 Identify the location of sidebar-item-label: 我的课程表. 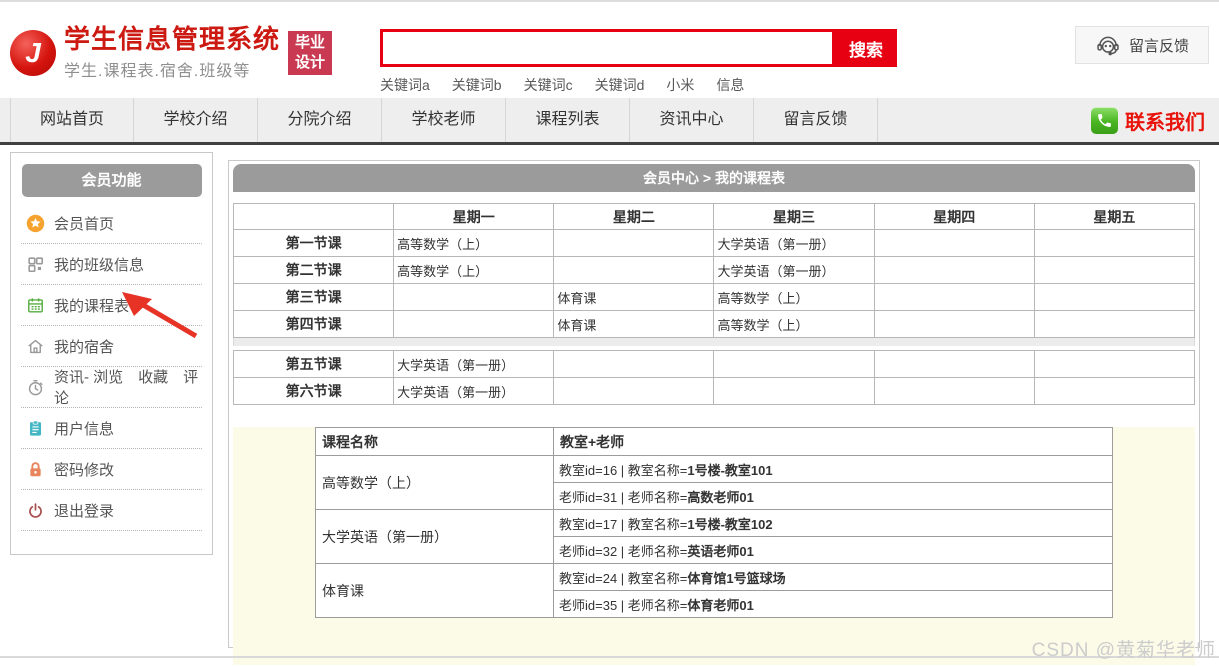
(92, 306).